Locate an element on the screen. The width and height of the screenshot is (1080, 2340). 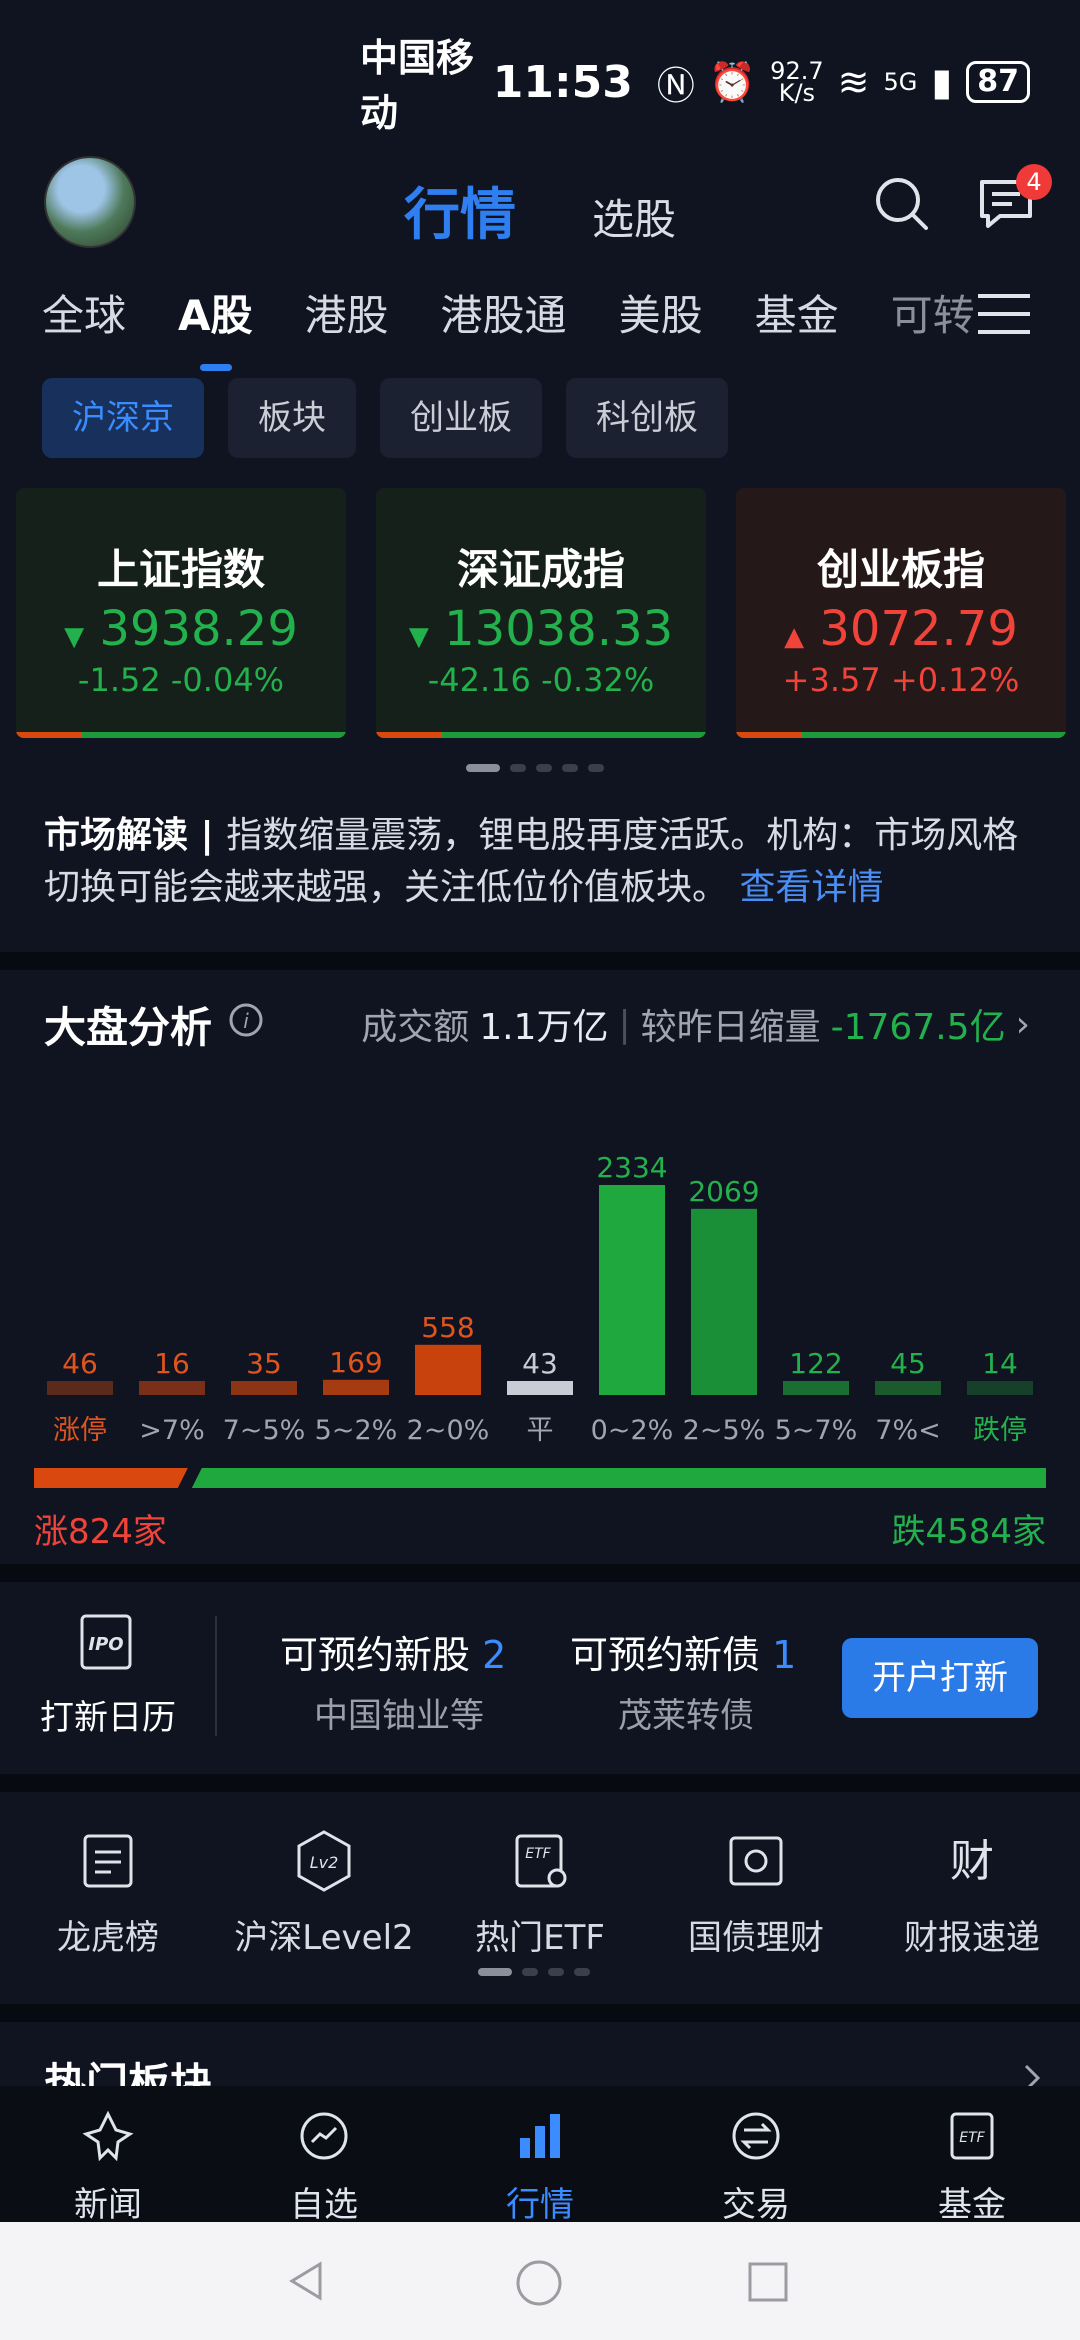
wifi-icon: ≋ is located at coordinates (853, 82).